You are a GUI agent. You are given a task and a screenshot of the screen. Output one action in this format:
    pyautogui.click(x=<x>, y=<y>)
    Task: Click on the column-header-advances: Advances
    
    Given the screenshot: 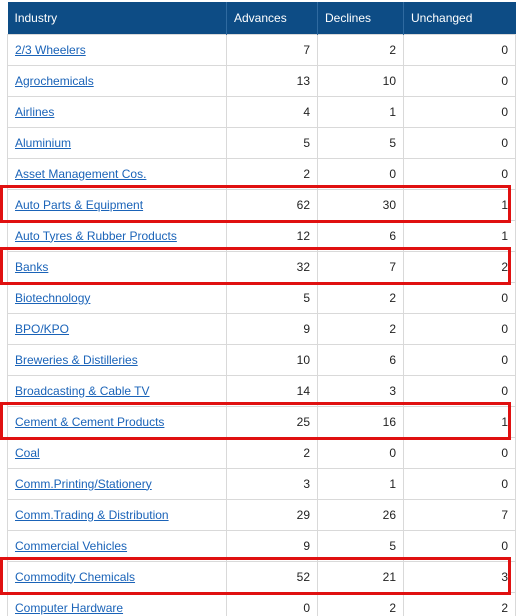 What is the action you would take?
    pyautogui.click(x=272, y=18)
    